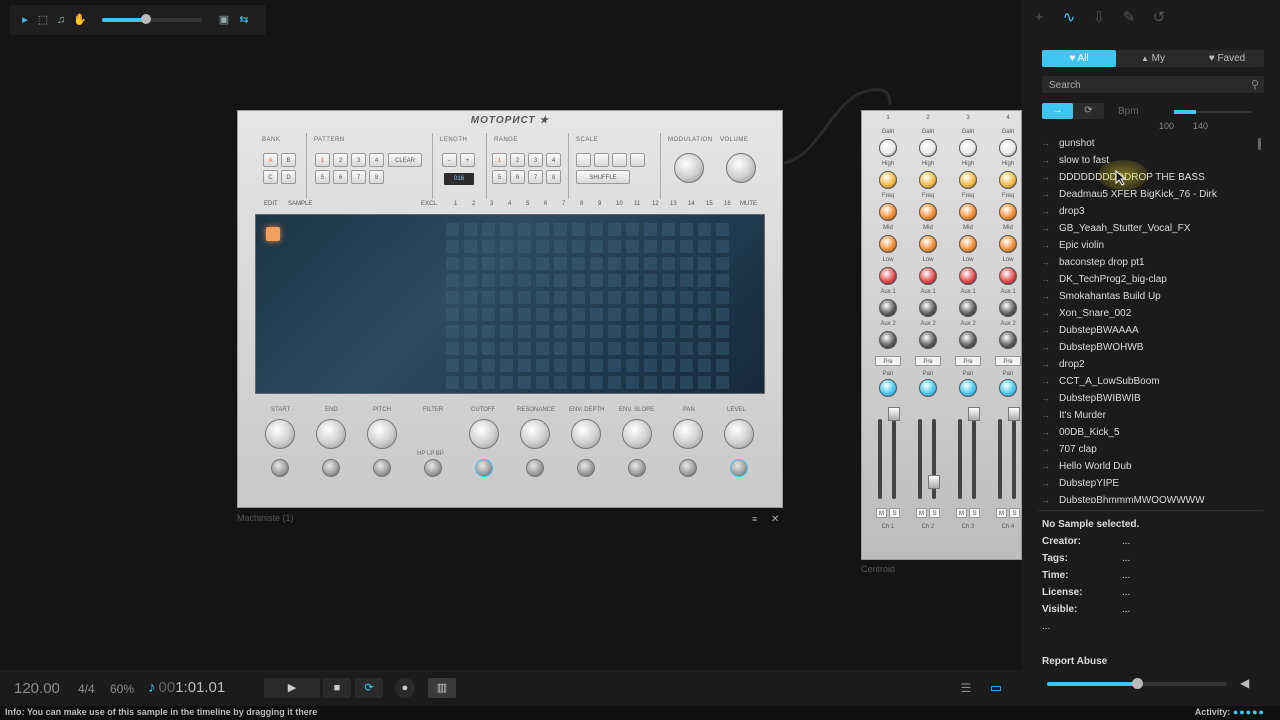 The image size is (1280, 720). I want to click on list-view-icon: ☰, so click(966, 688).